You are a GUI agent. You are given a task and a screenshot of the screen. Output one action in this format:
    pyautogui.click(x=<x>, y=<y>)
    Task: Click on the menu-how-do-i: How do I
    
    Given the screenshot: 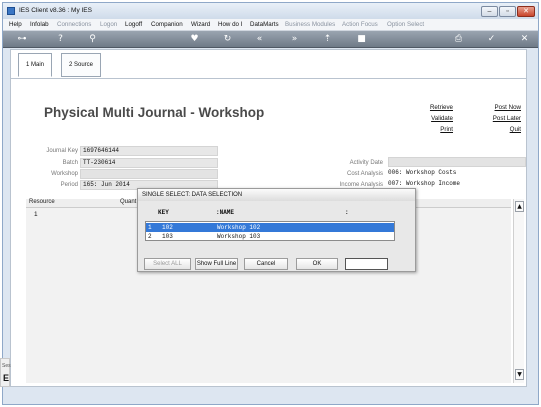 What is the action you would take?
    pyautogui.click(x=230, y=24)
    